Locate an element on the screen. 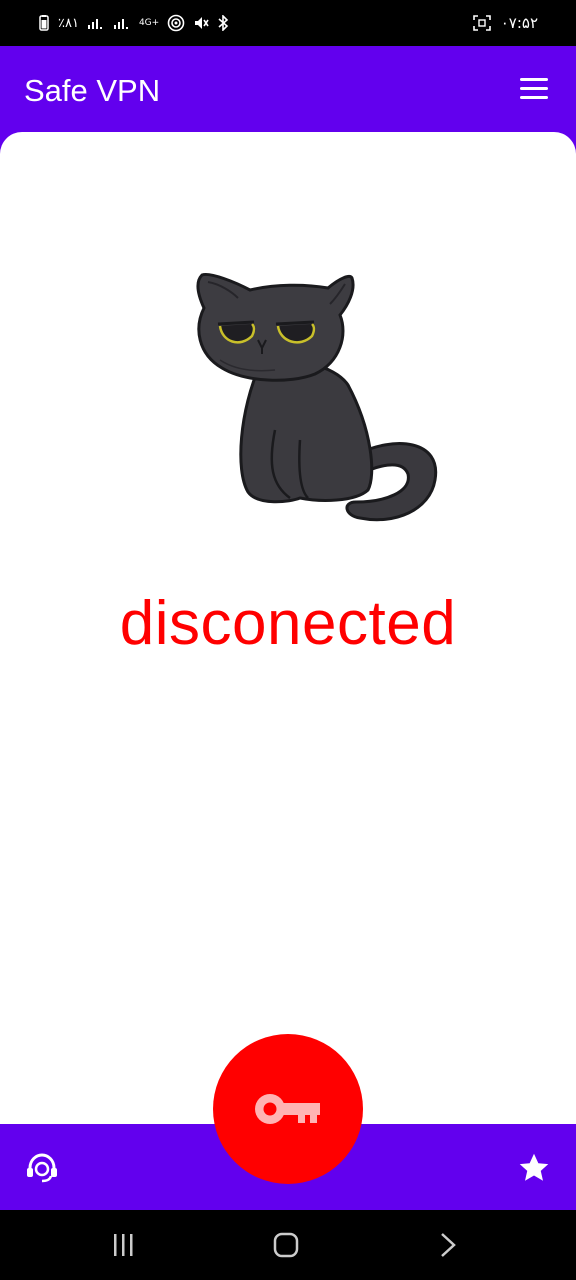  back-button is located at coordinates (448, 1245).